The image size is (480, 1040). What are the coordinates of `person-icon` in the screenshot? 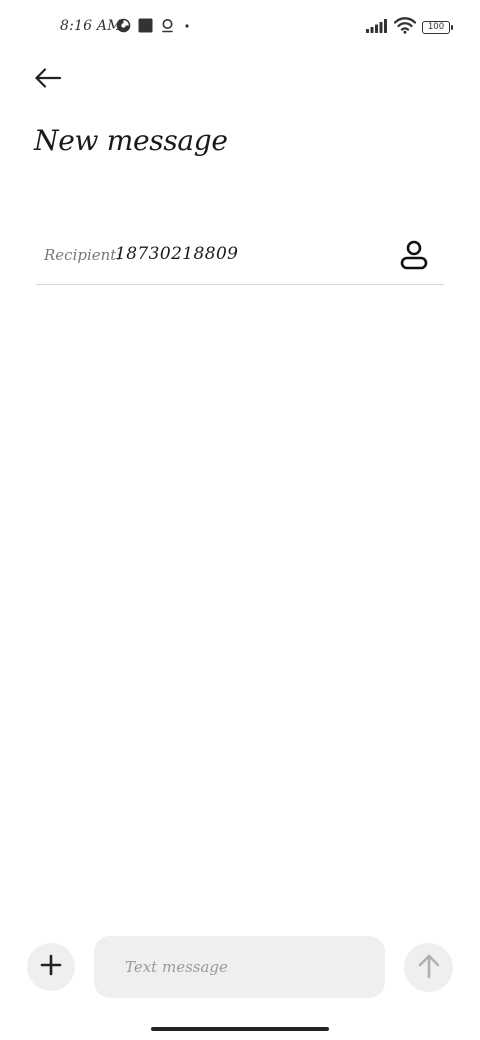 It's located at (414, 257).